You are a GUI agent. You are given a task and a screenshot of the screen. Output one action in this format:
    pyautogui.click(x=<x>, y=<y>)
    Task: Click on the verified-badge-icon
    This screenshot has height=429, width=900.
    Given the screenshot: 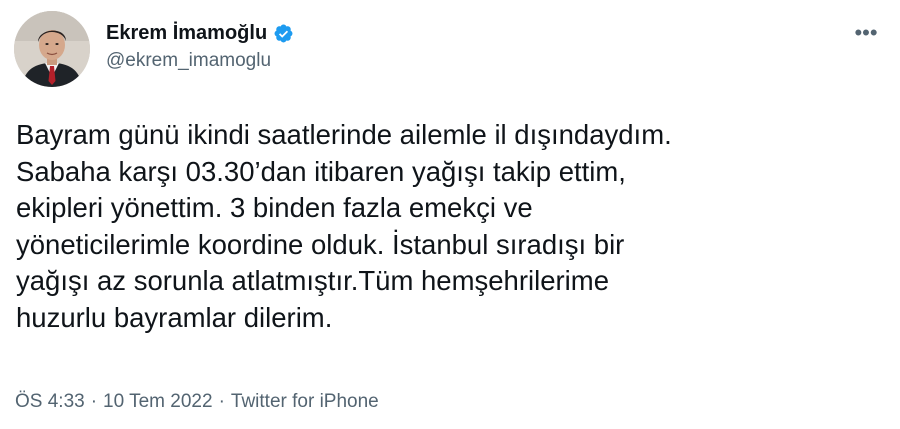 What is the action you would take?
    pyautogui.click(x=283, y=33)
    